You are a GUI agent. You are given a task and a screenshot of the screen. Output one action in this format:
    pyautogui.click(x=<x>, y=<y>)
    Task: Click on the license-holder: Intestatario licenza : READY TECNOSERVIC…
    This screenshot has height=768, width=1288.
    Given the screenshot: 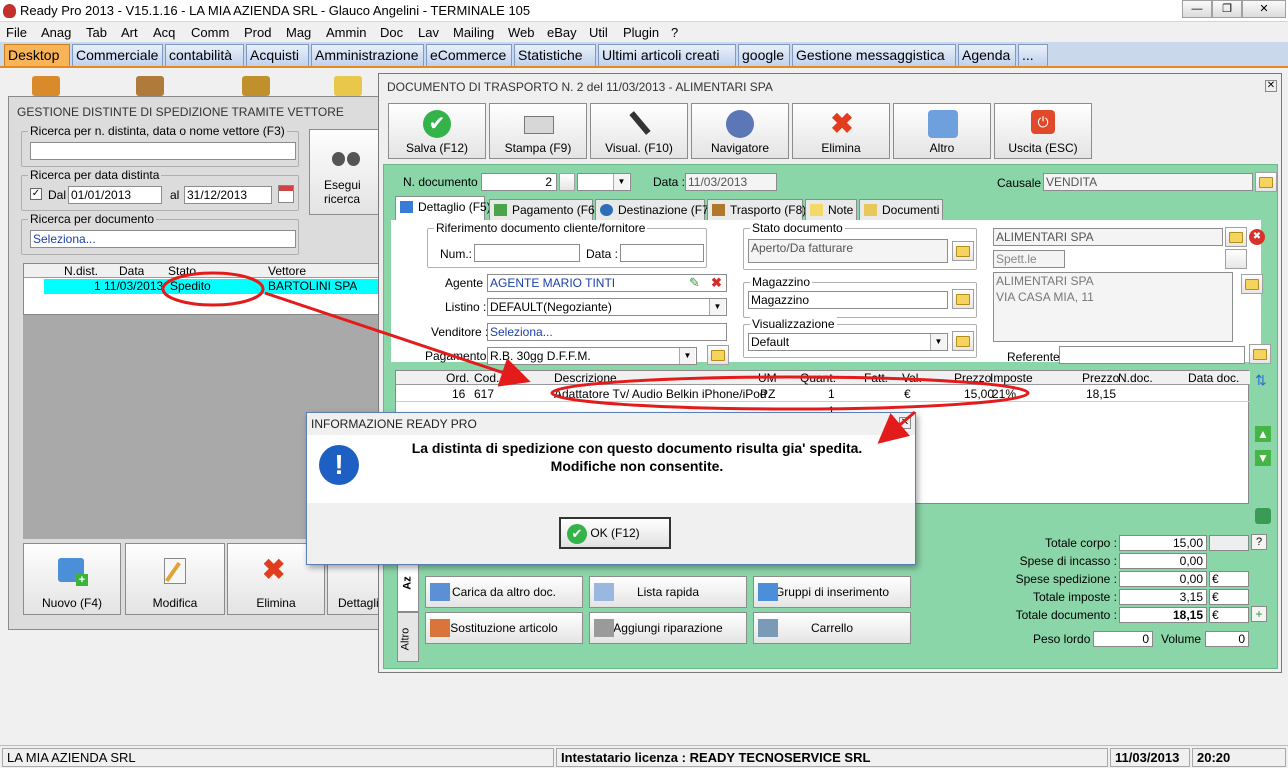 What is the action you would take?
    pyautogui.click(x=832, y=757)
    